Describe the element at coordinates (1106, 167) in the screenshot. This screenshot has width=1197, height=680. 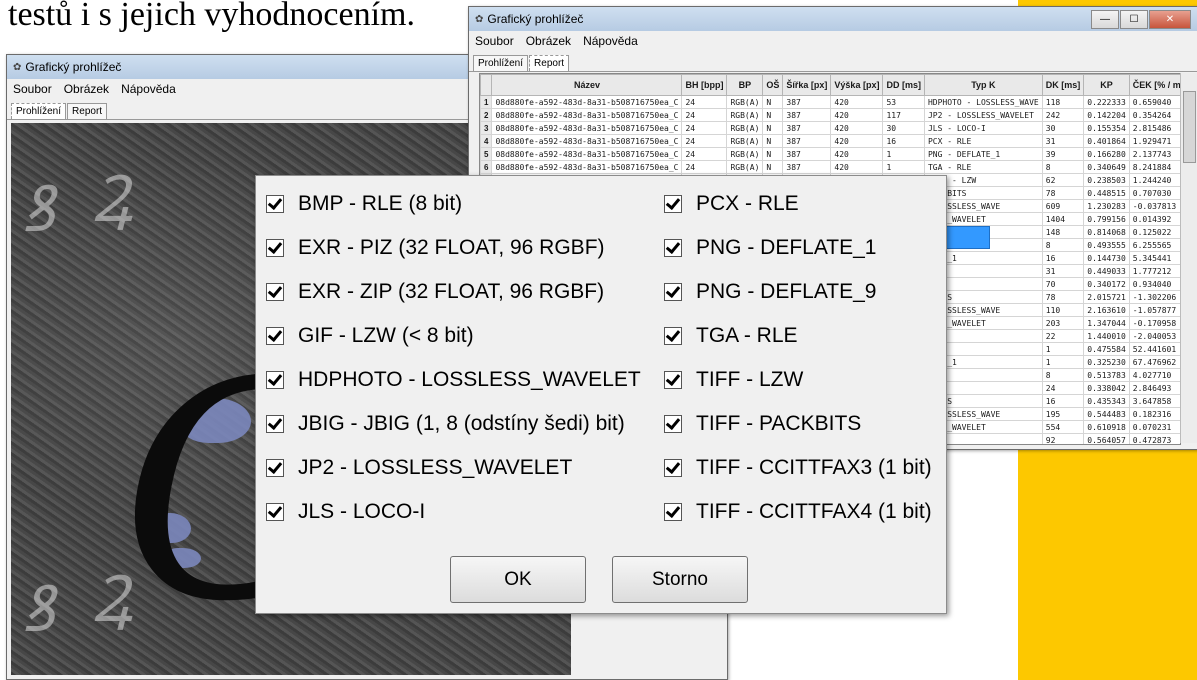
I see `table-cell: 0.340649` at that location.